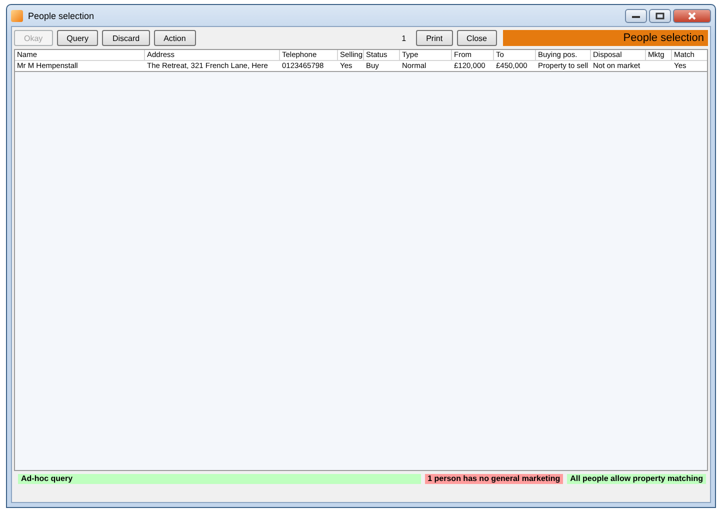 This screenshot has height=515, width=721. What do you see at coordinates (61, 15) in the screenshot?
I see `window-title: People selection` at bounding box center [61, 15].